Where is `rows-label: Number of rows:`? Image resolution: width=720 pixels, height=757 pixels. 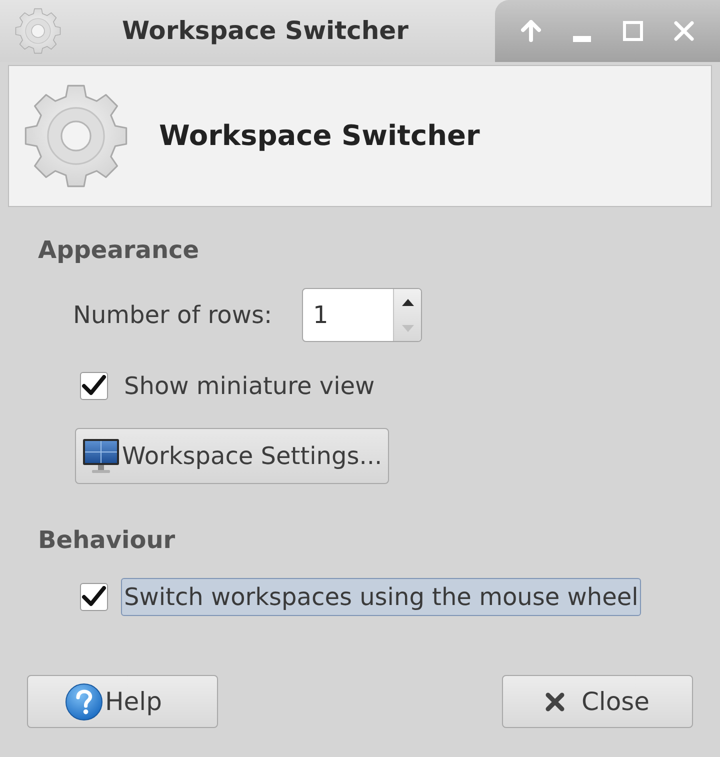 rows-label: Number of rows: is located at coordinates (172, 315).